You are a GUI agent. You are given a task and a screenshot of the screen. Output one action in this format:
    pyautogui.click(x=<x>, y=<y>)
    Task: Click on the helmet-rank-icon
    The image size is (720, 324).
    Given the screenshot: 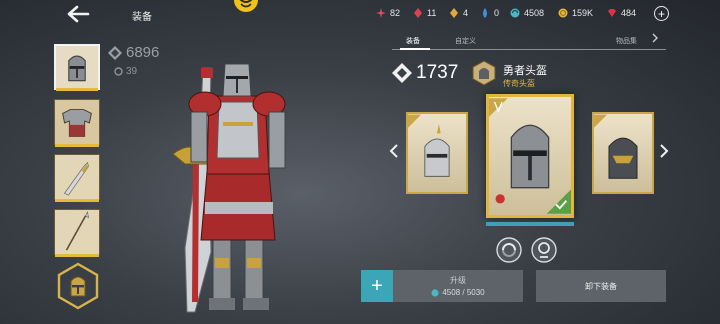 What is the action you would take?
    pyautogui.click(x=484, y=73)
    